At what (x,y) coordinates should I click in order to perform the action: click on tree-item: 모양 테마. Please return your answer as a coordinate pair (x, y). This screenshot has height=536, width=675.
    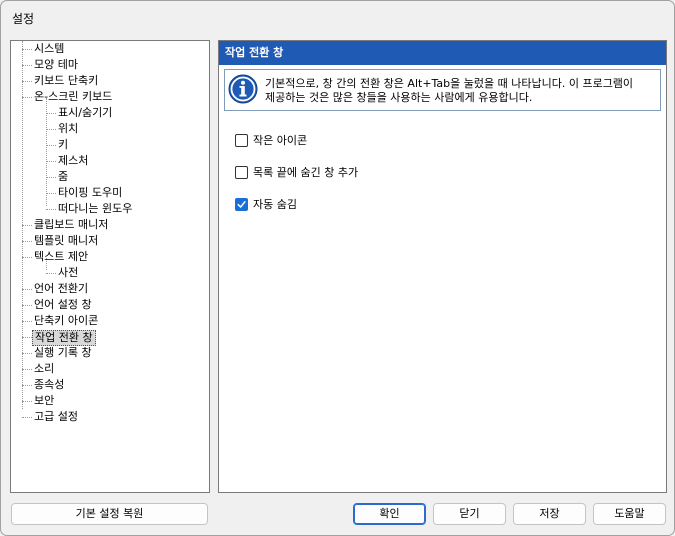
    Looking at the image, I should click on (56, 65).